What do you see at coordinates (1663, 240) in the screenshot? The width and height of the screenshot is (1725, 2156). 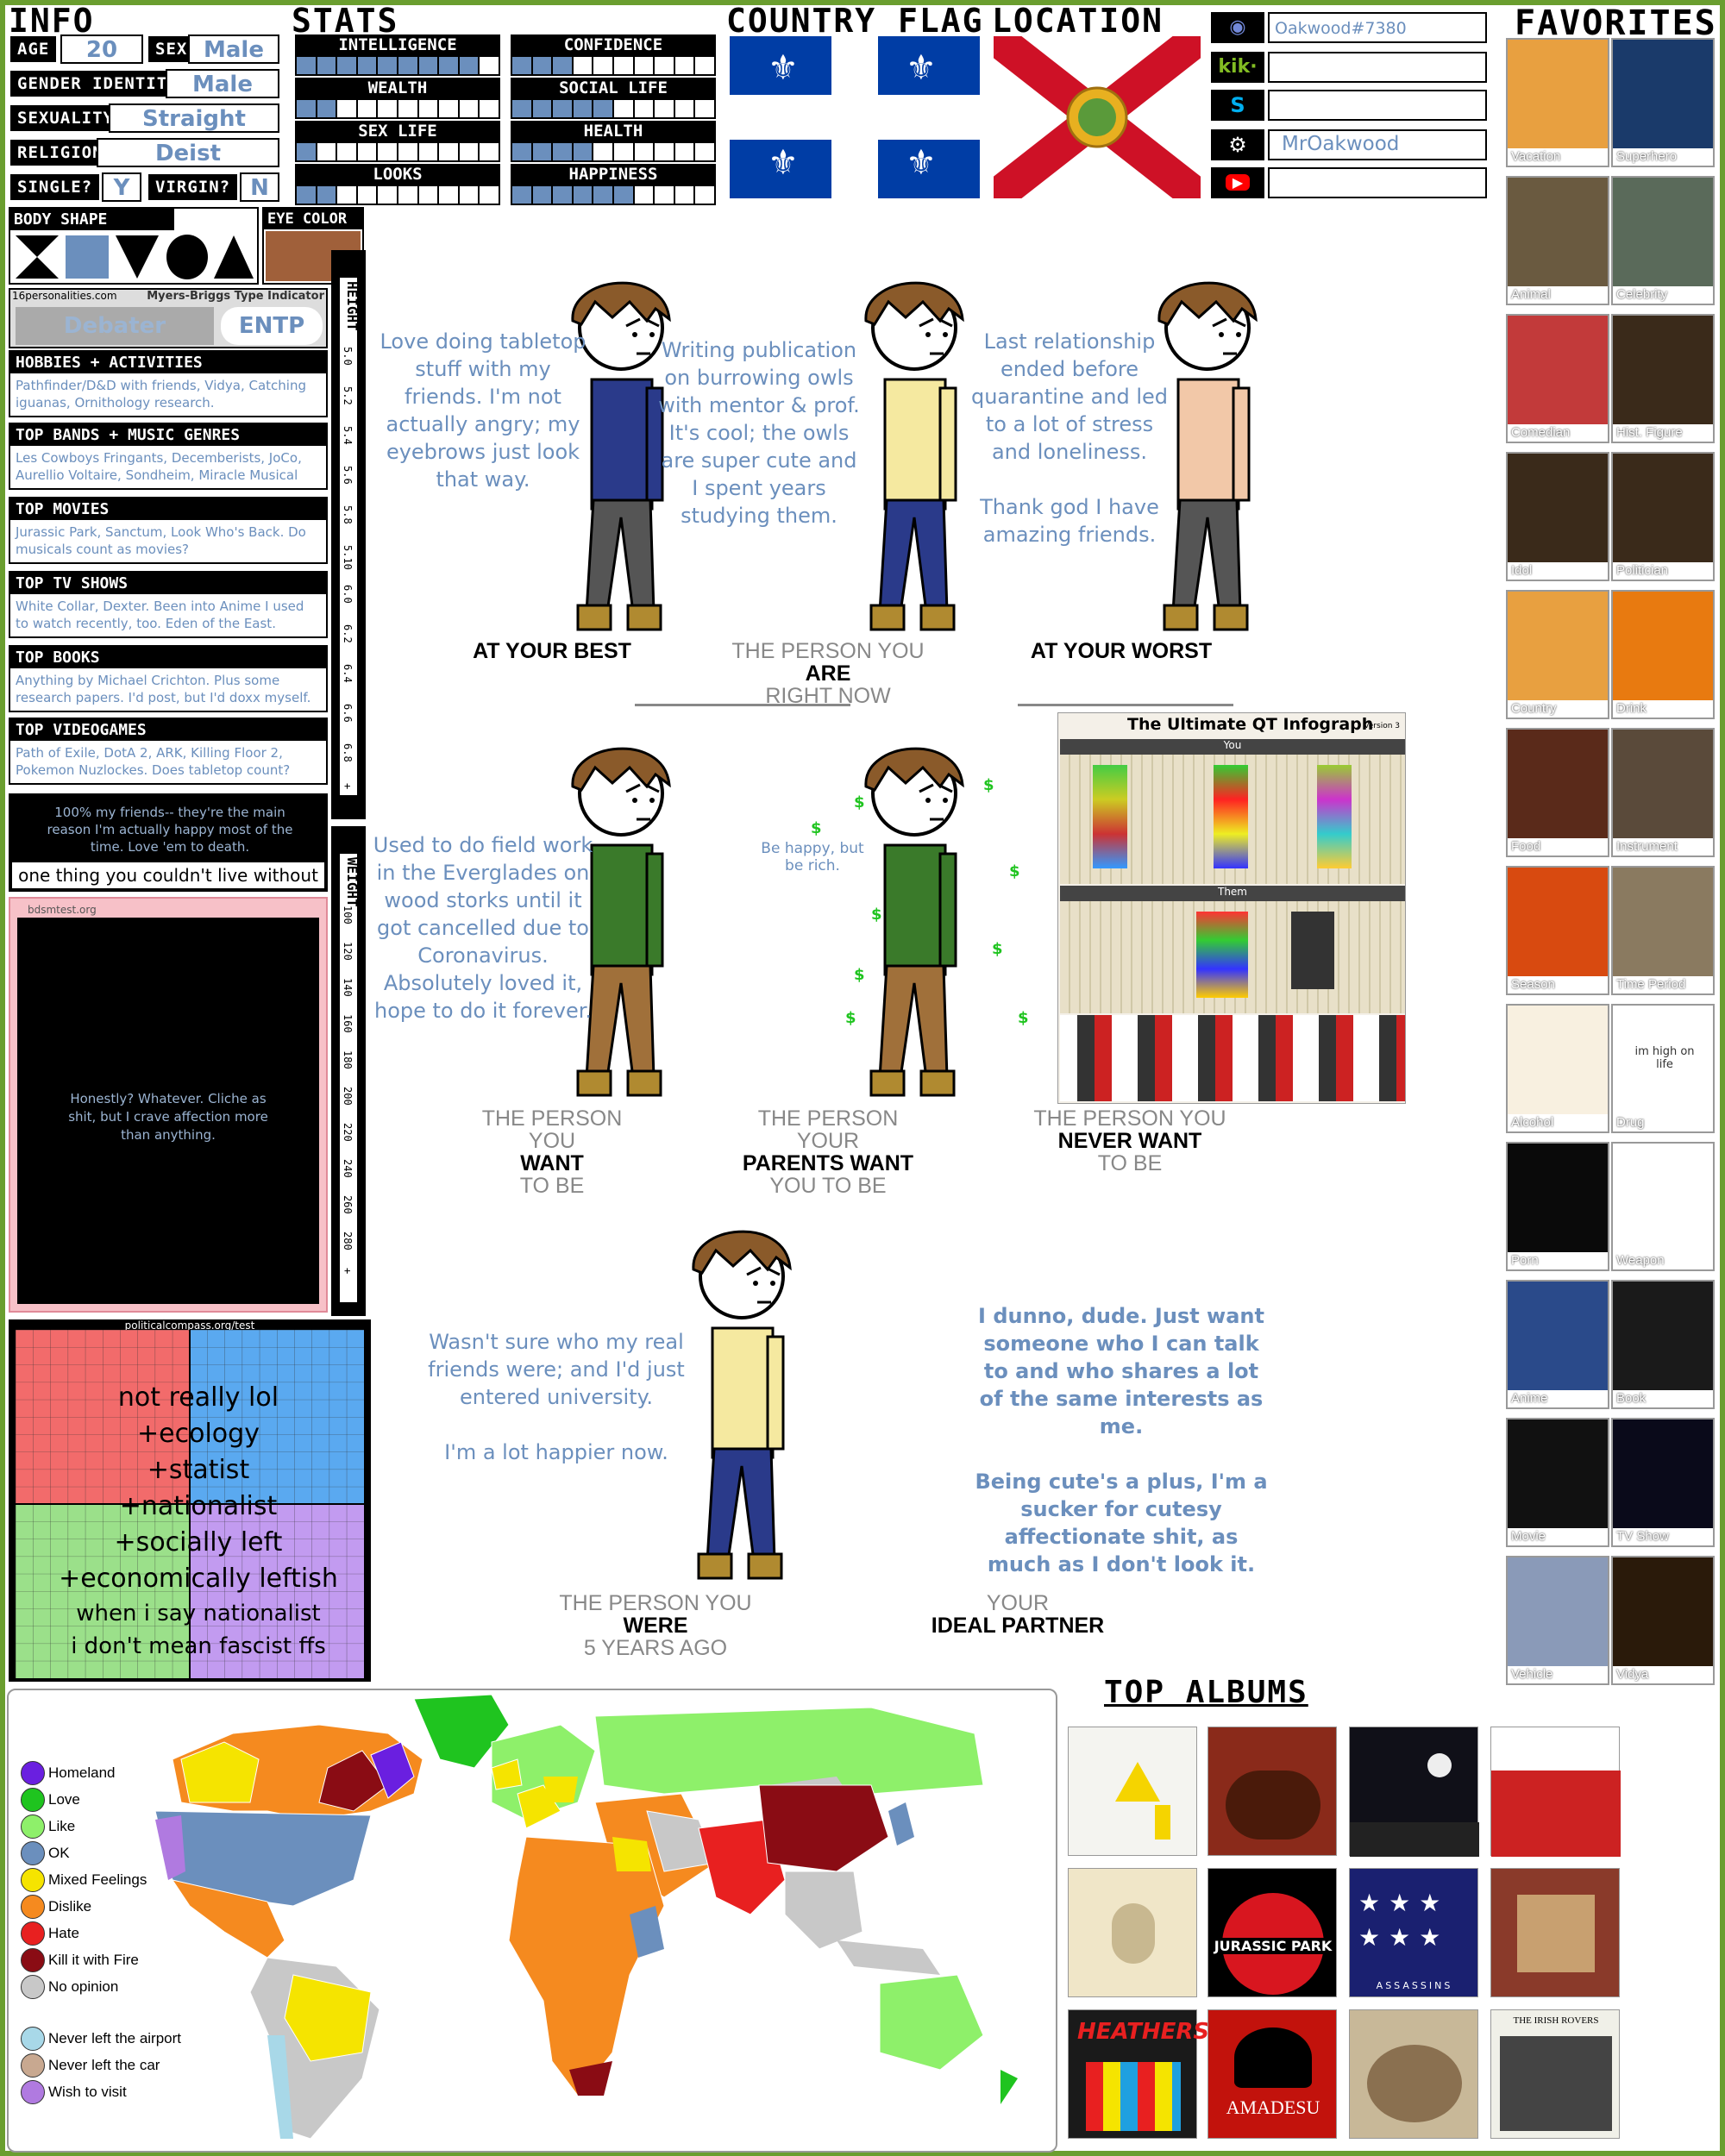 I see `favorite-celebrity: Celebrity` at bounding box center [1663, 240].